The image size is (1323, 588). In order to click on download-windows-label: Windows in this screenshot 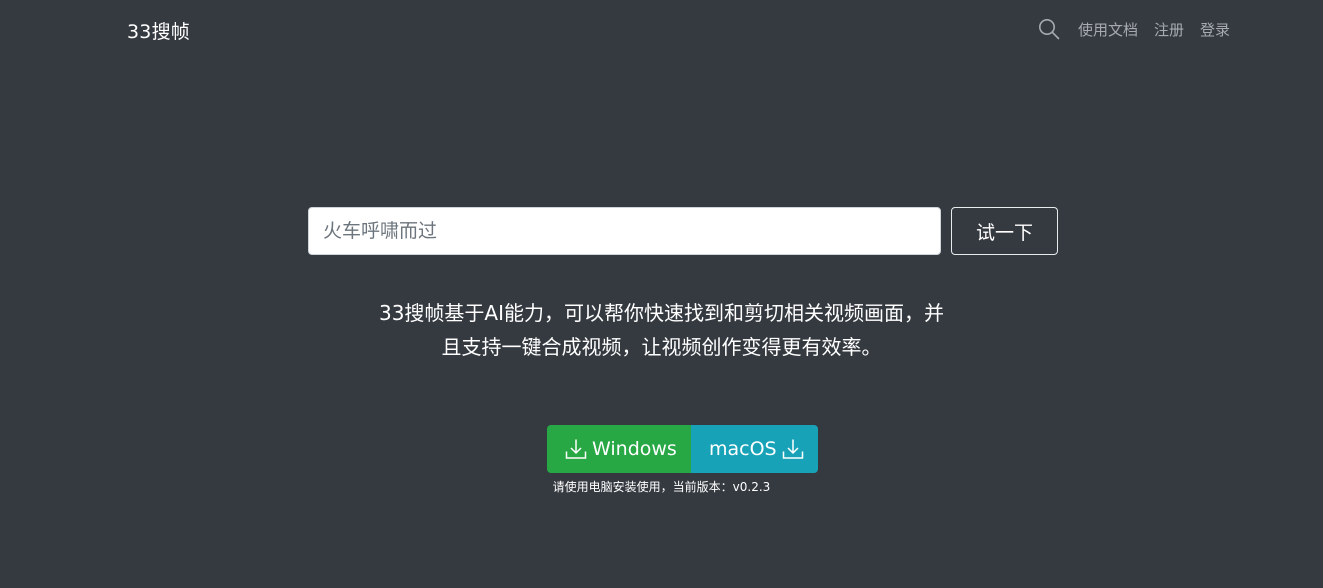, I will do `click(634, 449)`.